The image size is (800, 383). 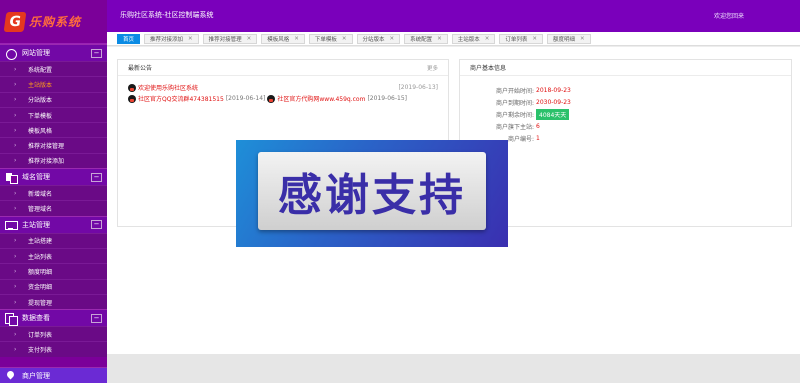 I want to click on sidebar-item-pay-list: › 支付列表, so click(x=53, y=348).